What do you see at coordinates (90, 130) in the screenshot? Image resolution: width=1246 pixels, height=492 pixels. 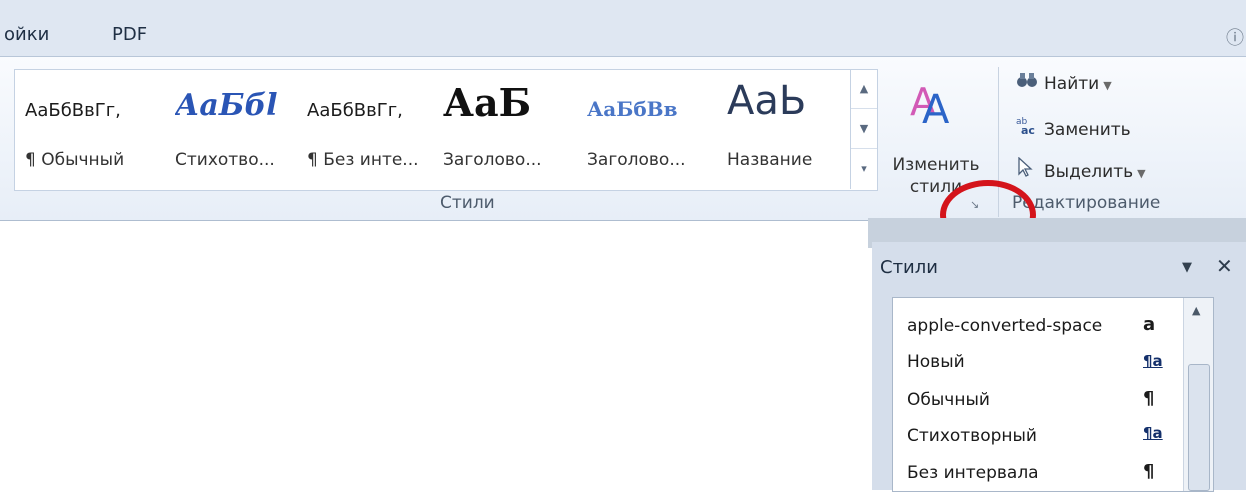 I see `style-item-normal: АаБбВвГг, ¶ Обычный` at bounding box center [90, 130].